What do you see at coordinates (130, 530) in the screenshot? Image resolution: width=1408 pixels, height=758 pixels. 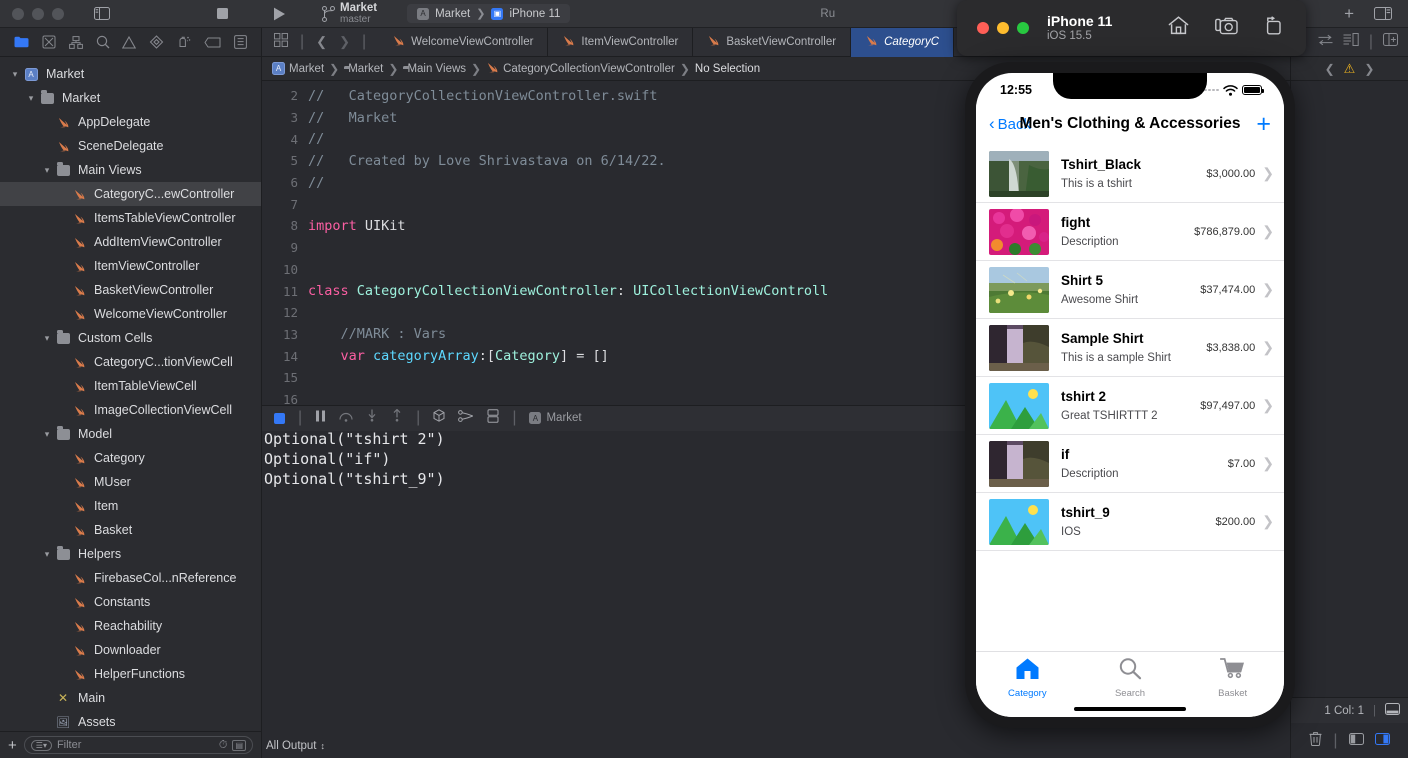 I see `file-tree-item: Basket` at bounding box center [130, 530].